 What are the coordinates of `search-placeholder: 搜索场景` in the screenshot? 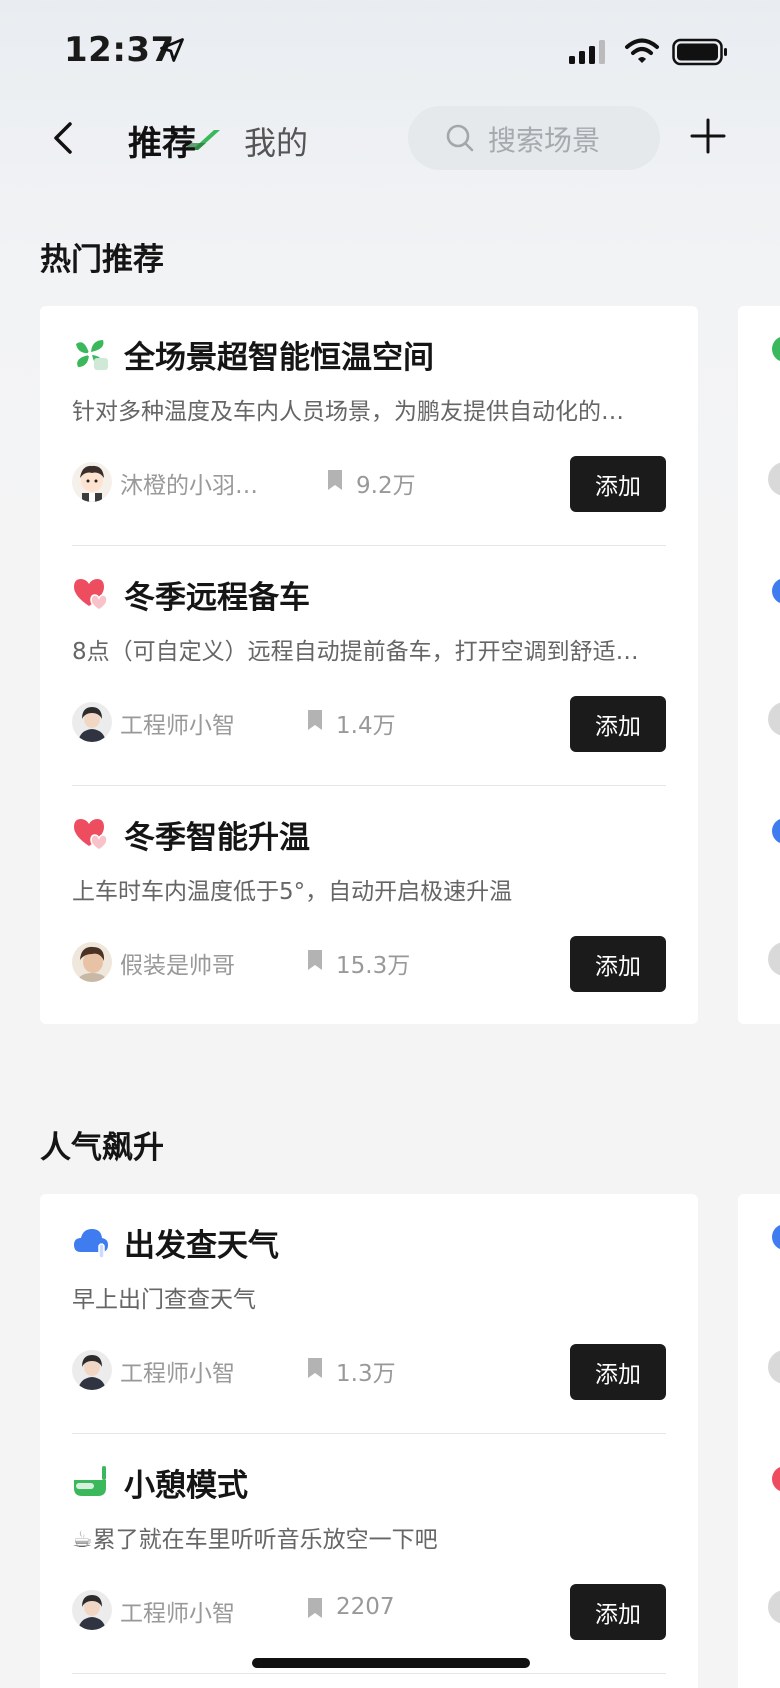 It's located at (544, 140).